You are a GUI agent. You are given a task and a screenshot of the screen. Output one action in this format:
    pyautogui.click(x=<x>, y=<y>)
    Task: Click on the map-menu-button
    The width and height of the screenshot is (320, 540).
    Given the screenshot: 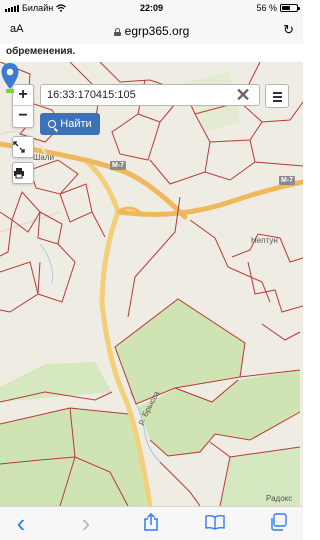 What is the action you would take?
    pyautogui.click(x=277, y=96)
    